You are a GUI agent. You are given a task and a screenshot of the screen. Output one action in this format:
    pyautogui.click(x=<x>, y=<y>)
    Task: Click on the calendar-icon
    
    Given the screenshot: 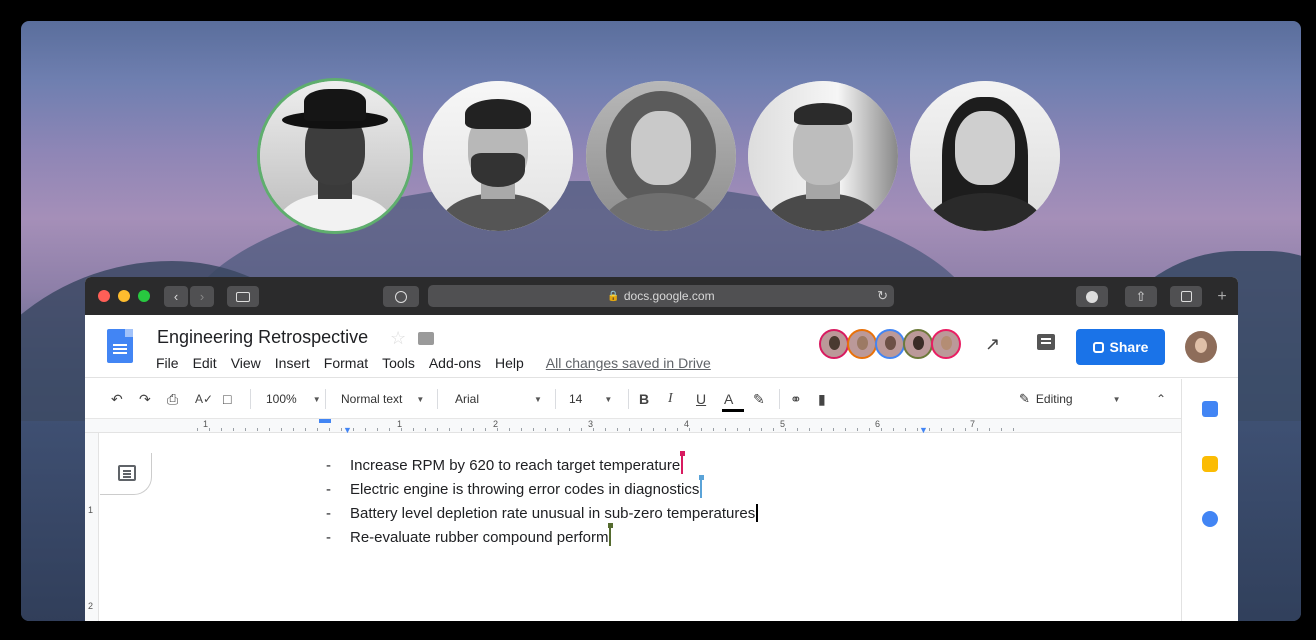 What is the action you would take?
    pyautogui.click(x=1210, y=409)
    